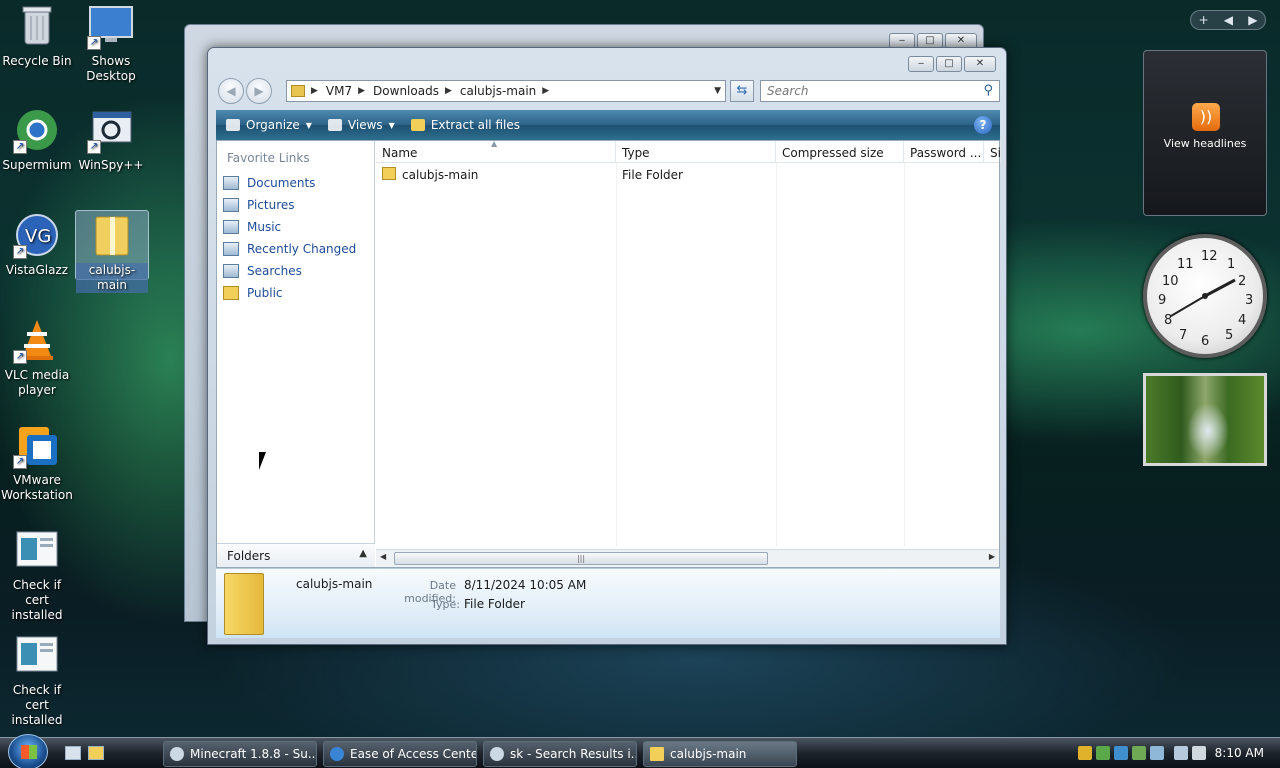  I want to click on horizontal-scrollbar: ◀ ||| ▶, so click(687, 558).